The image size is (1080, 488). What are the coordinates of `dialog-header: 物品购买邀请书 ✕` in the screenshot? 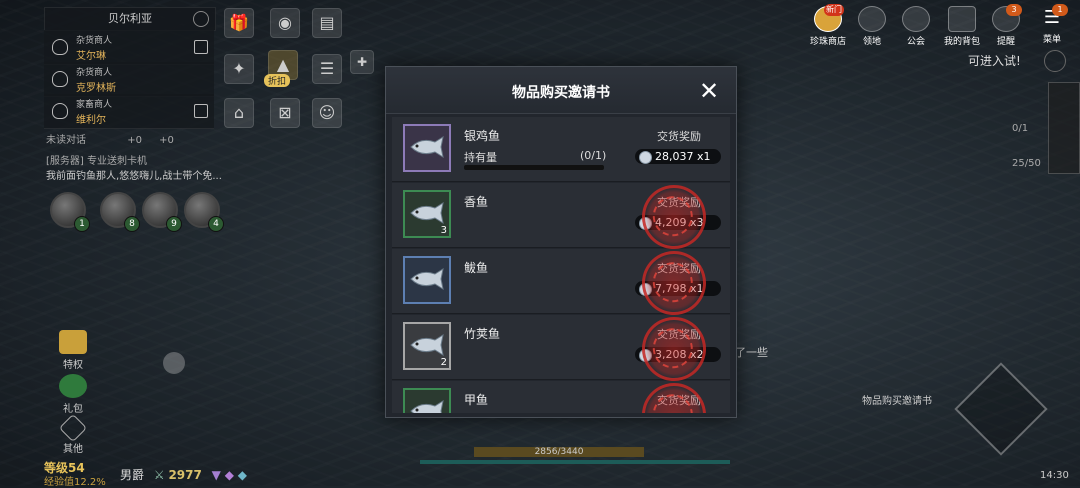 It's located at (561, 90).